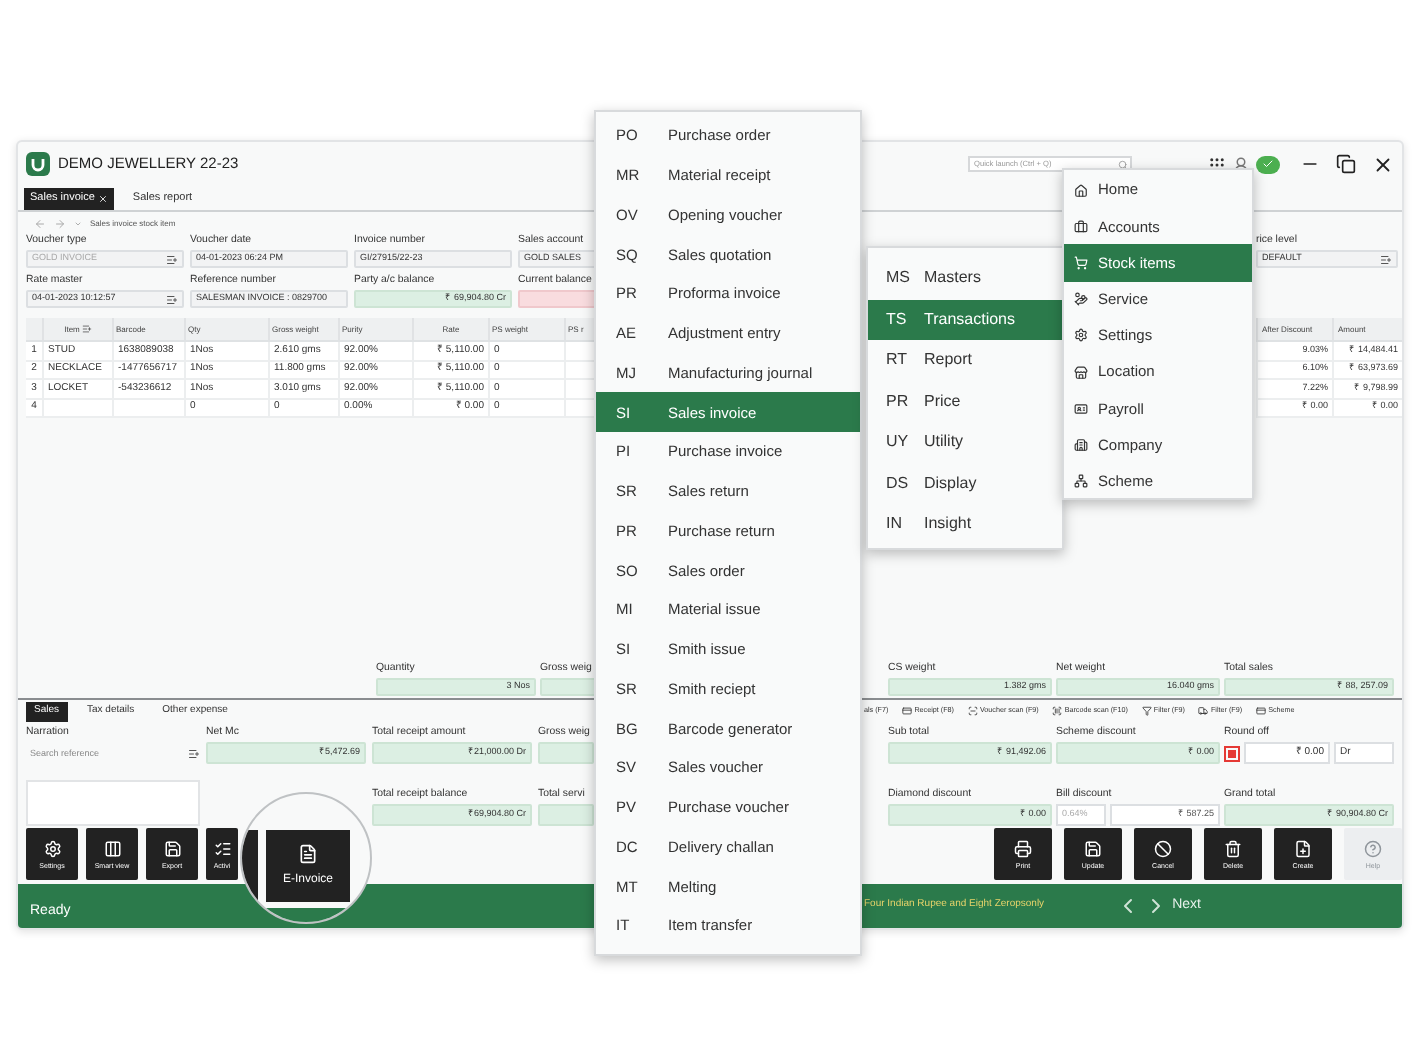 The width and height of the screenshot is (1420, 1060). What do you see at coordinates (965, 524) in the screenshot?
I see `menu-item: IN Insight` at bounding box center [965, 524].